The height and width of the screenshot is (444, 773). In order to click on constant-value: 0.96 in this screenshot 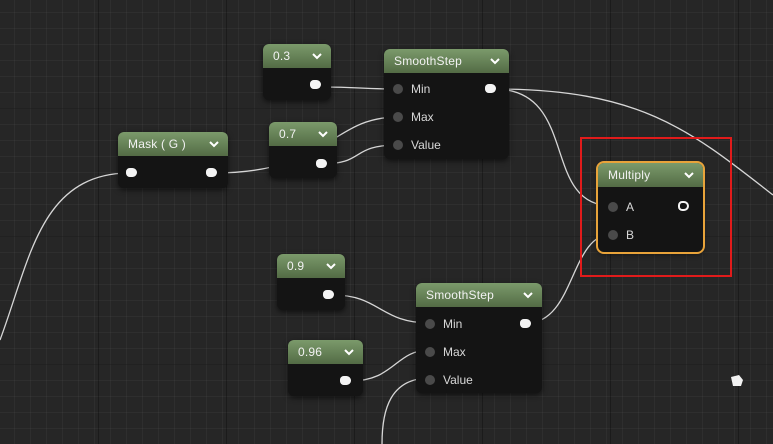, I will do `click(310, 352)`.